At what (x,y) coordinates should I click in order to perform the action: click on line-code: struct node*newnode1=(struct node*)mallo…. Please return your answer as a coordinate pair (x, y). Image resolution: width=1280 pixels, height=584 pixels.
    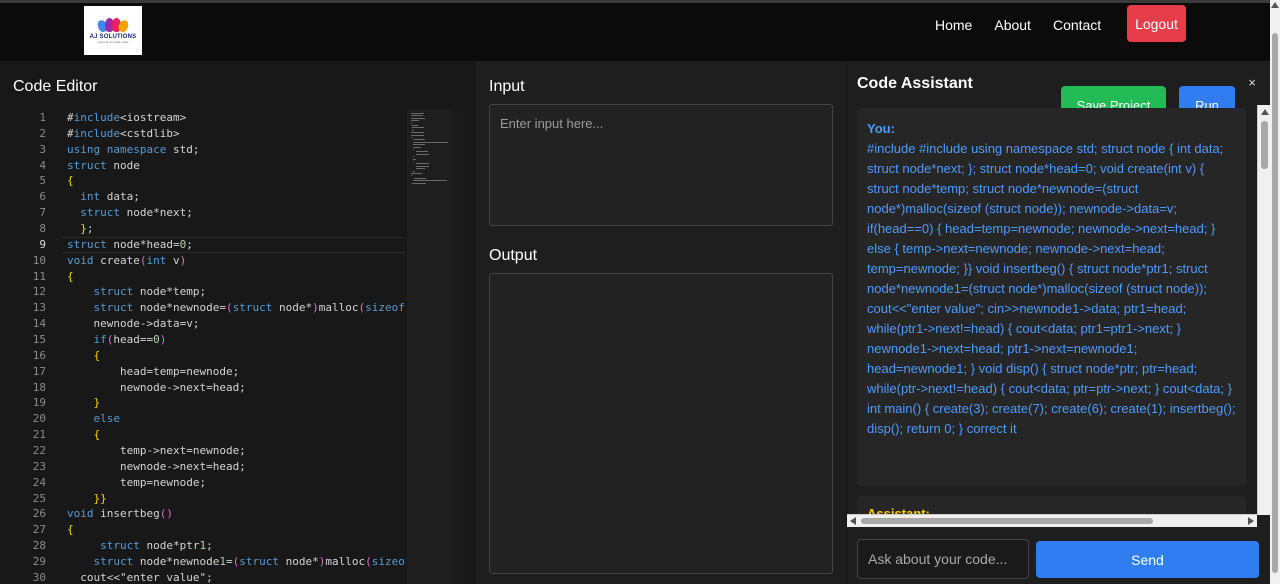
    Looking at the image, I should click on (250, 562).